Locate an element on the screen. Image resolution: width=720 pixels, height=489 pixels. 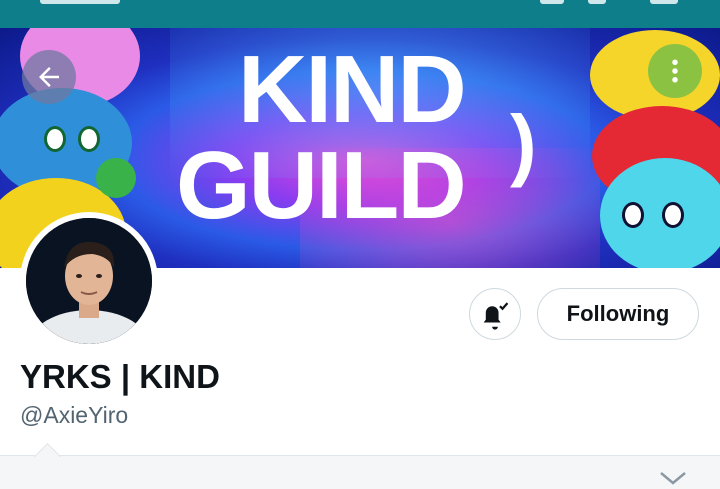
bell-check-icon is located at coordinates (496, 316).